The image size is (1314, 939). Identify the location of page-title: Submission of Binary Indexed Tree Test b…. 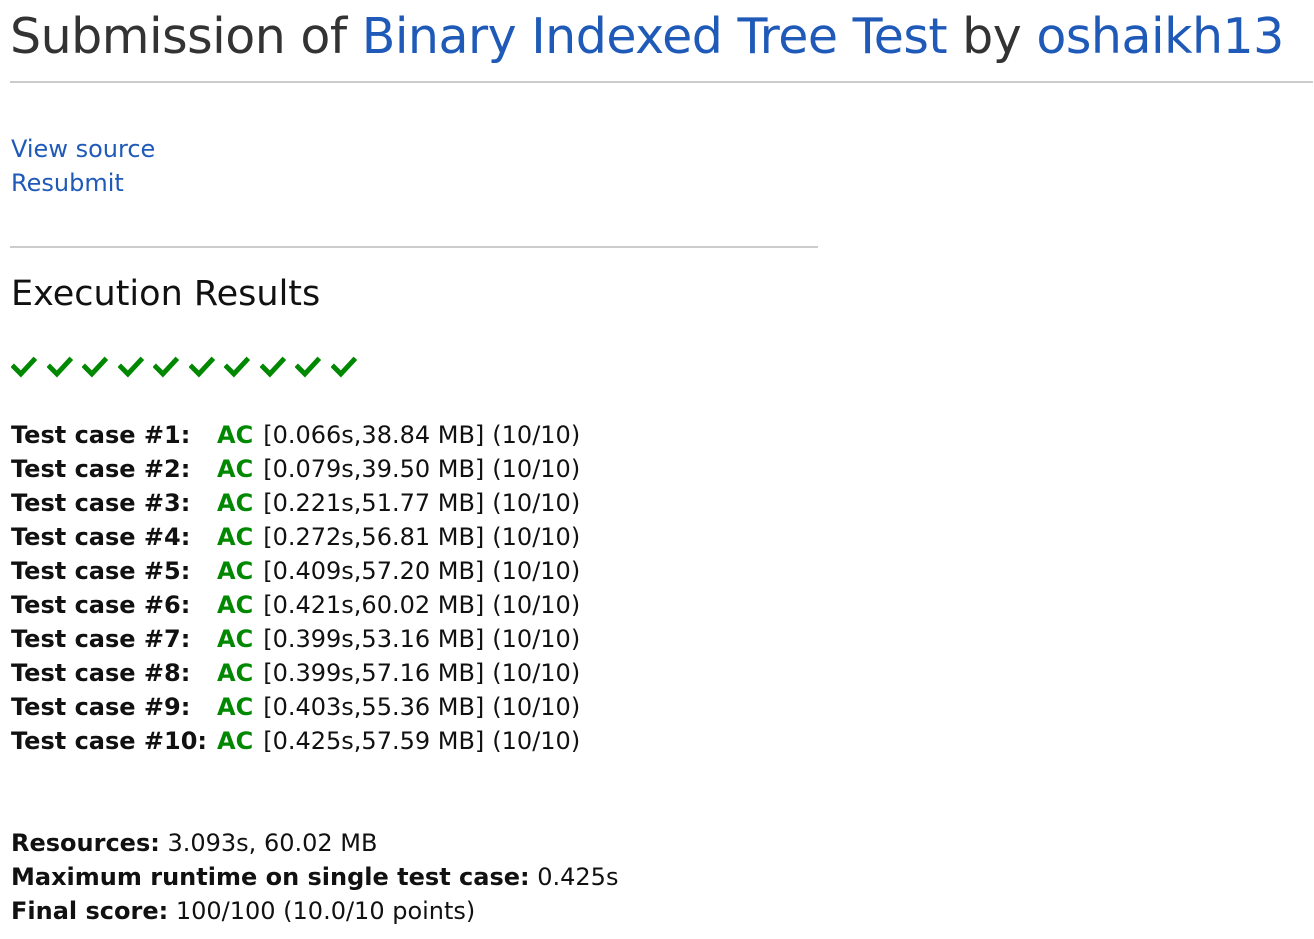
(647, 37).